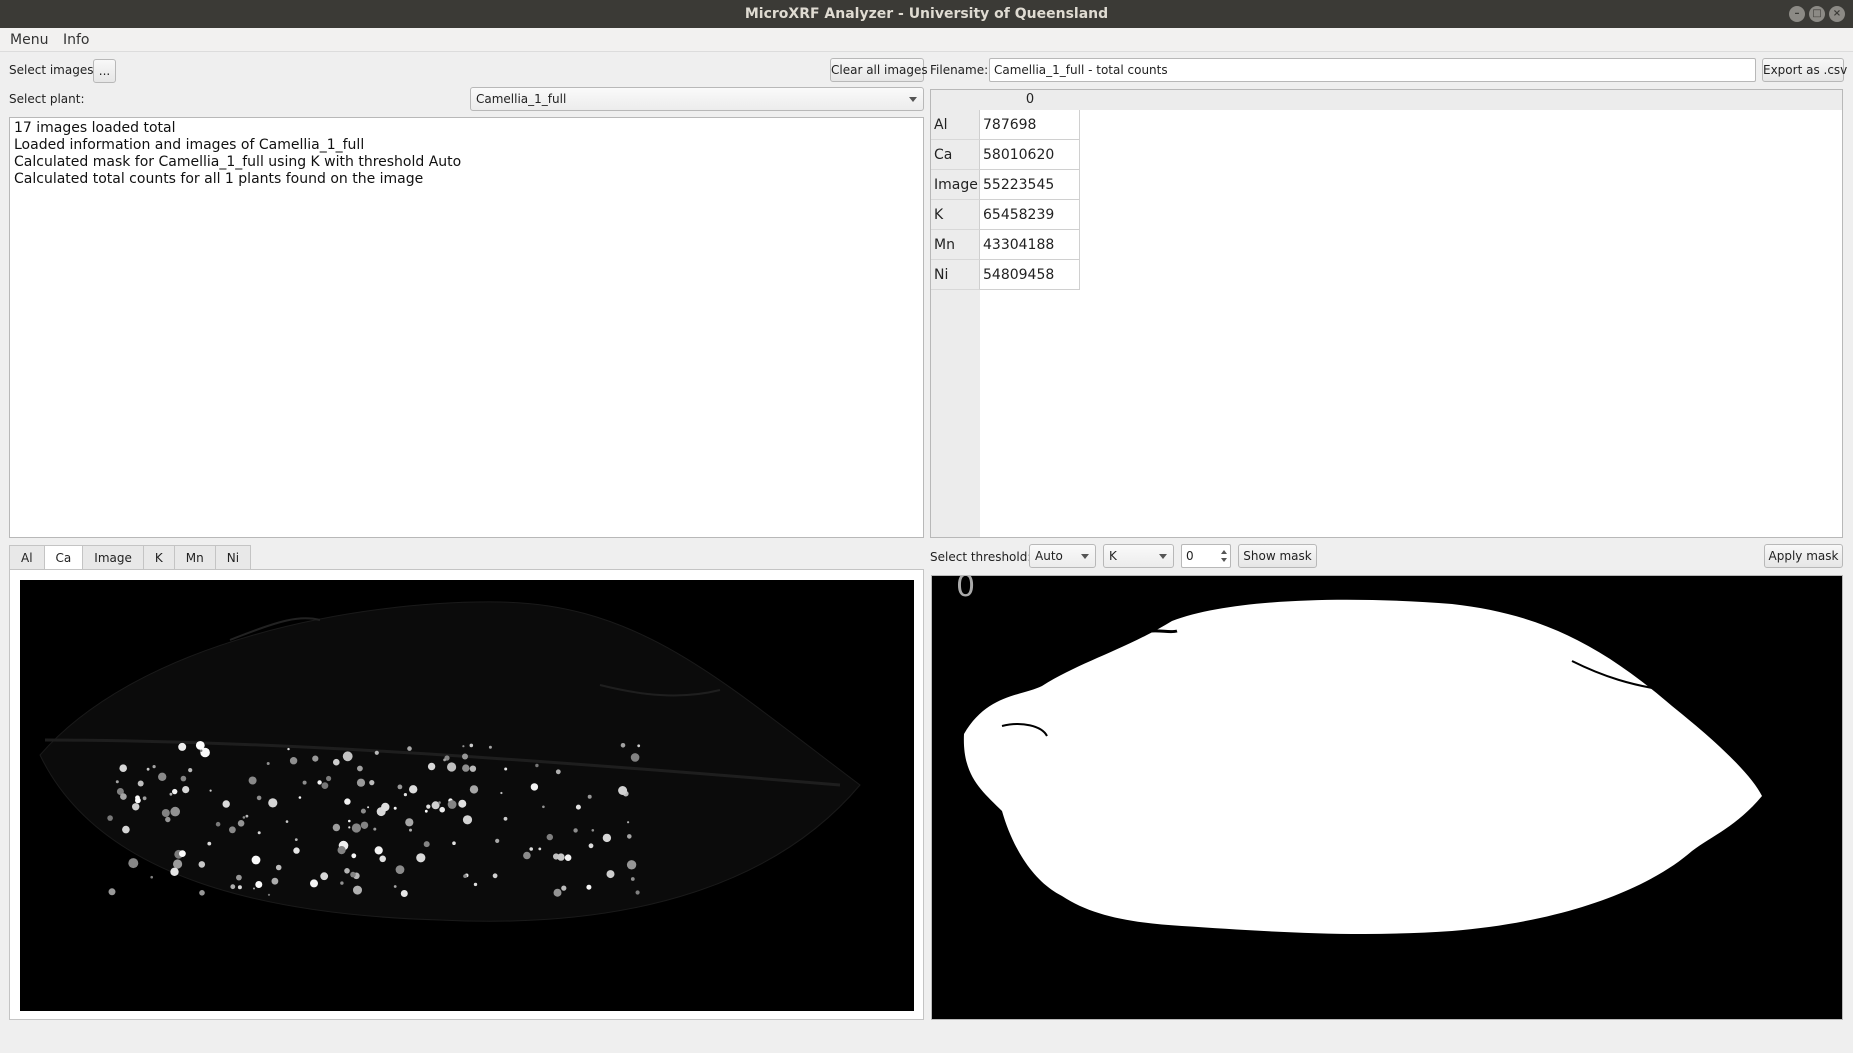  I want to click on clear-all-images-button: Clear all images, so click(879, 70).